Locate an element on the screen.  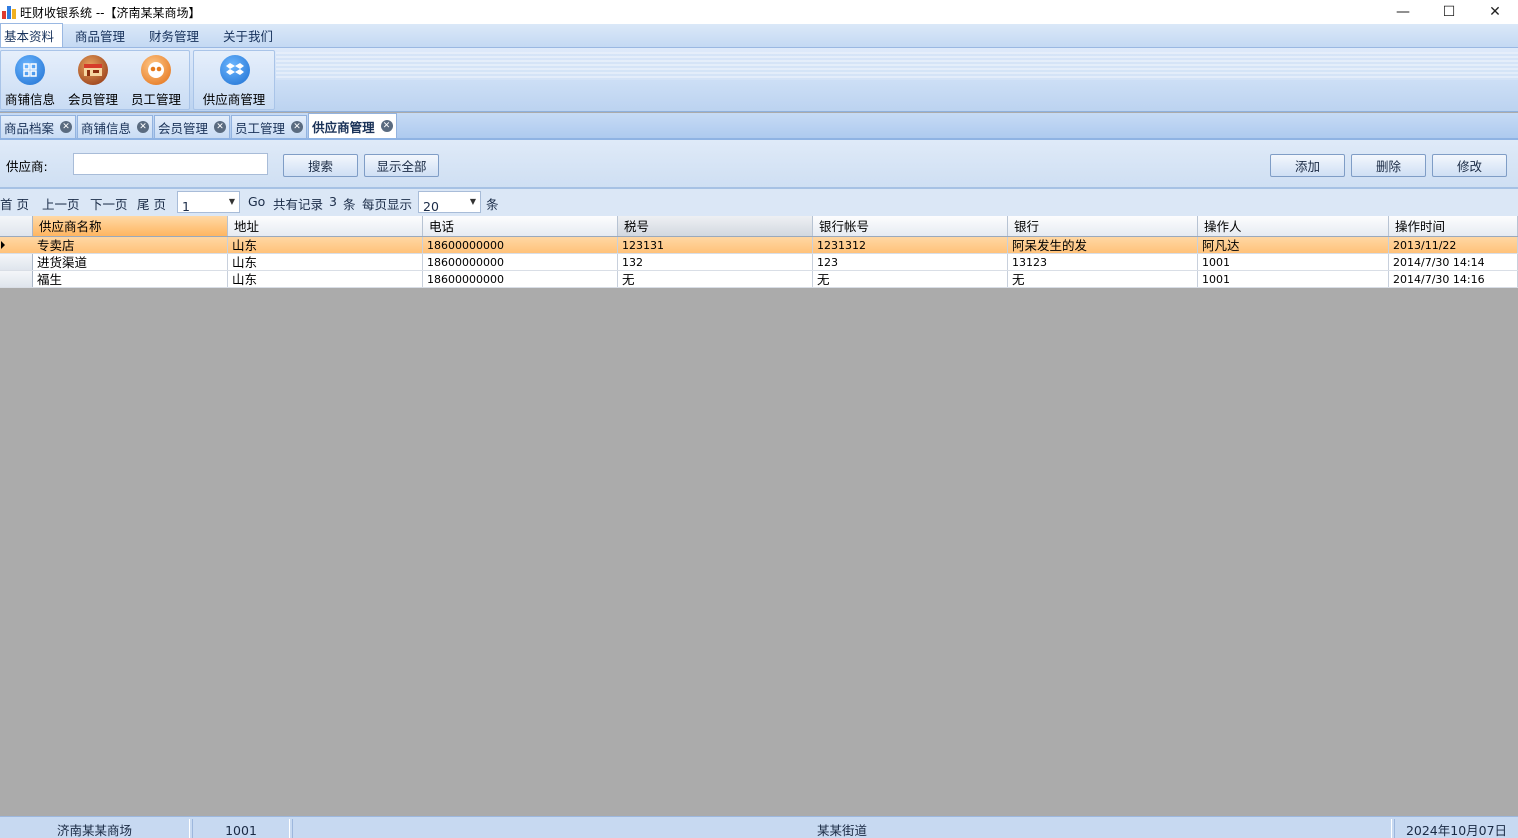
col-tax-number: 税号 is located at coordinates (715, 226).